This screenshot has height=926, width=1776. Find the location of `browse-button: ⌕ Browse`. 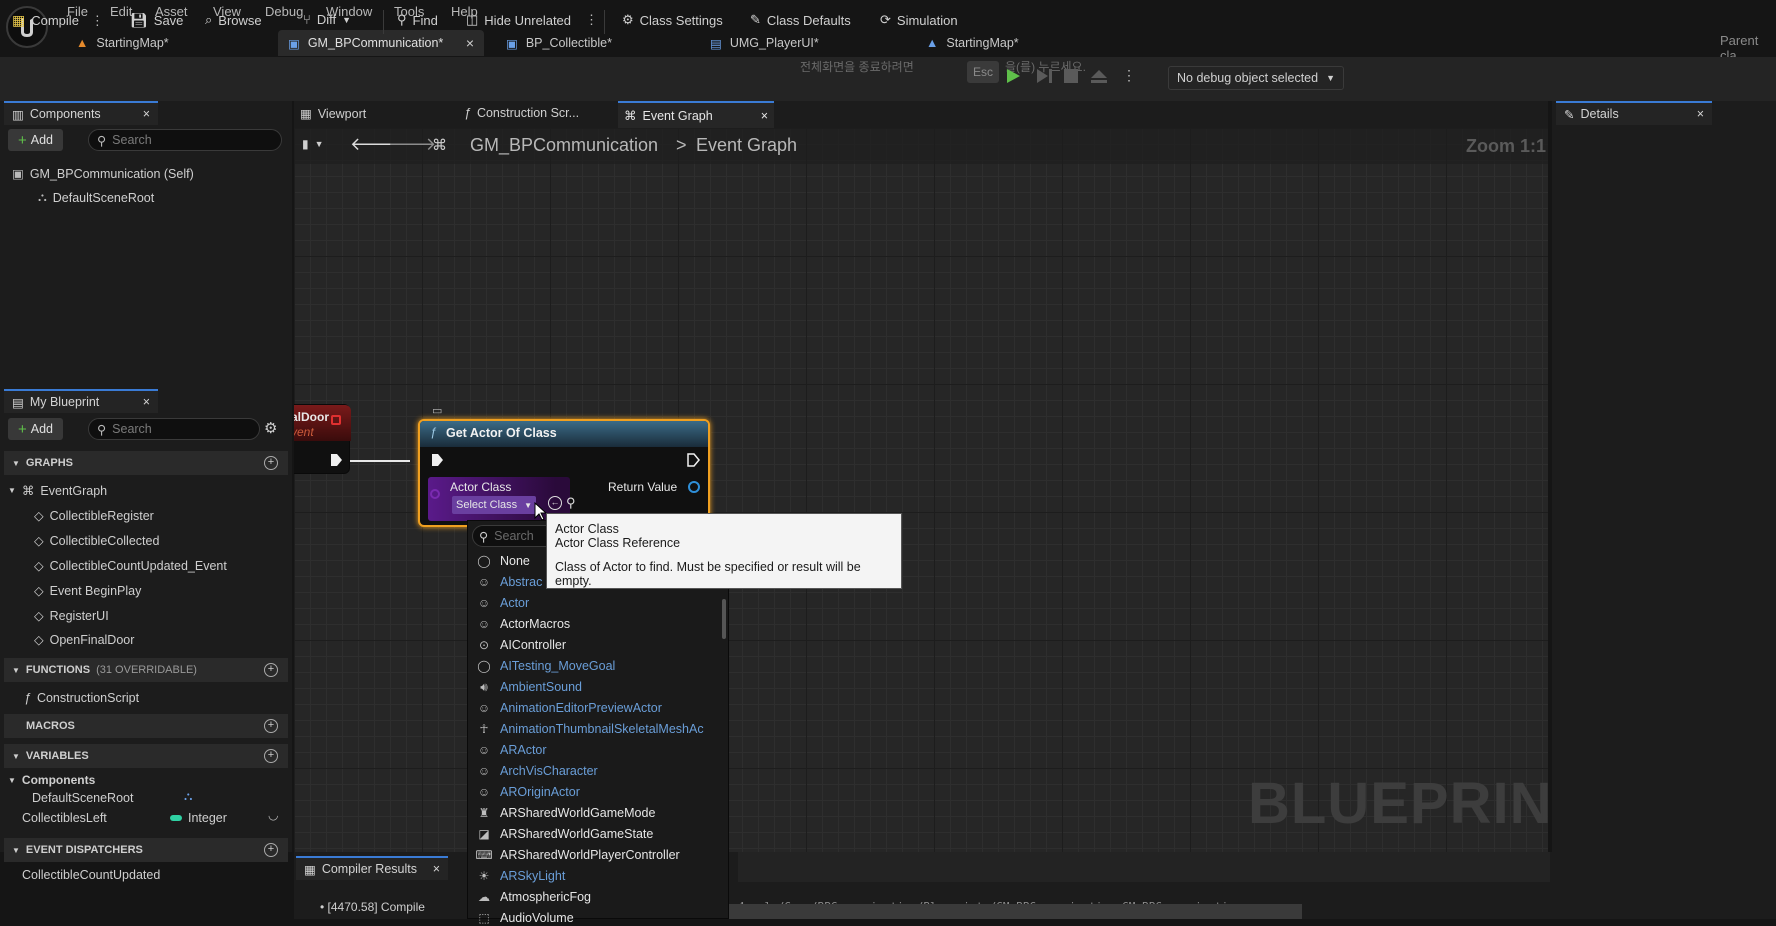

browse-button: ⌕ Browse is located at coordinates (233, 20).